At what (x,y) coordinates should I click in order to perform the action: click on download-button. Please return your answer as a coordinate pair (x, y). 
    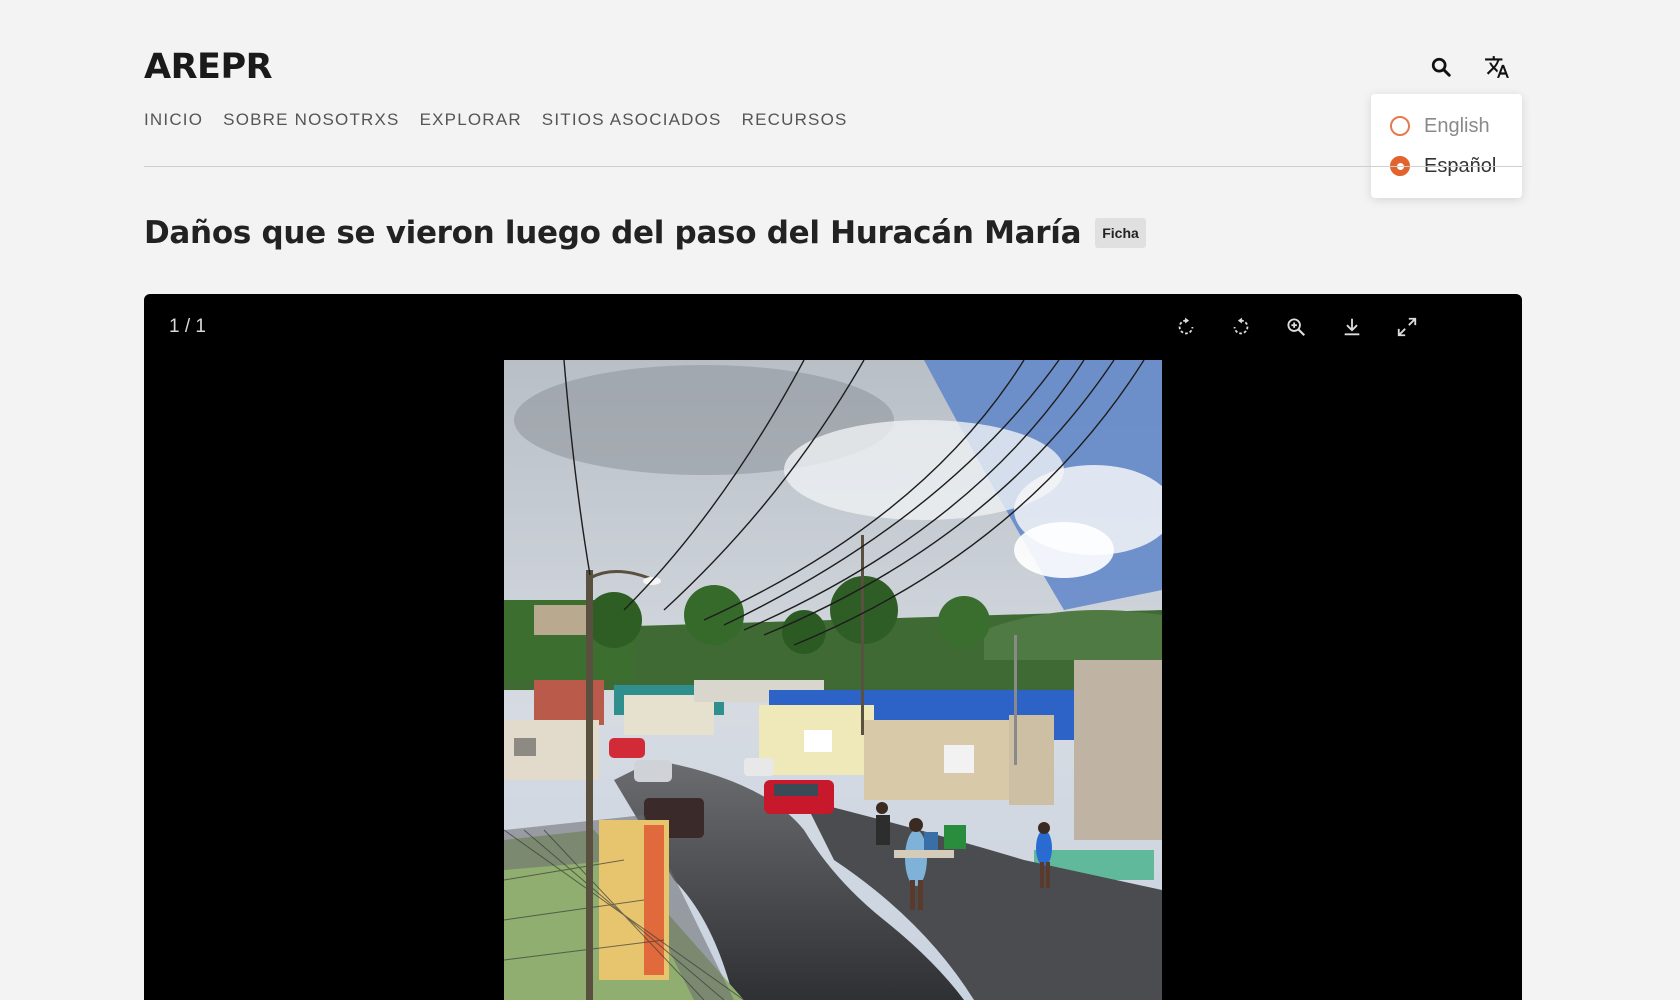
    Looking at the image, I should click on (1352, 327).